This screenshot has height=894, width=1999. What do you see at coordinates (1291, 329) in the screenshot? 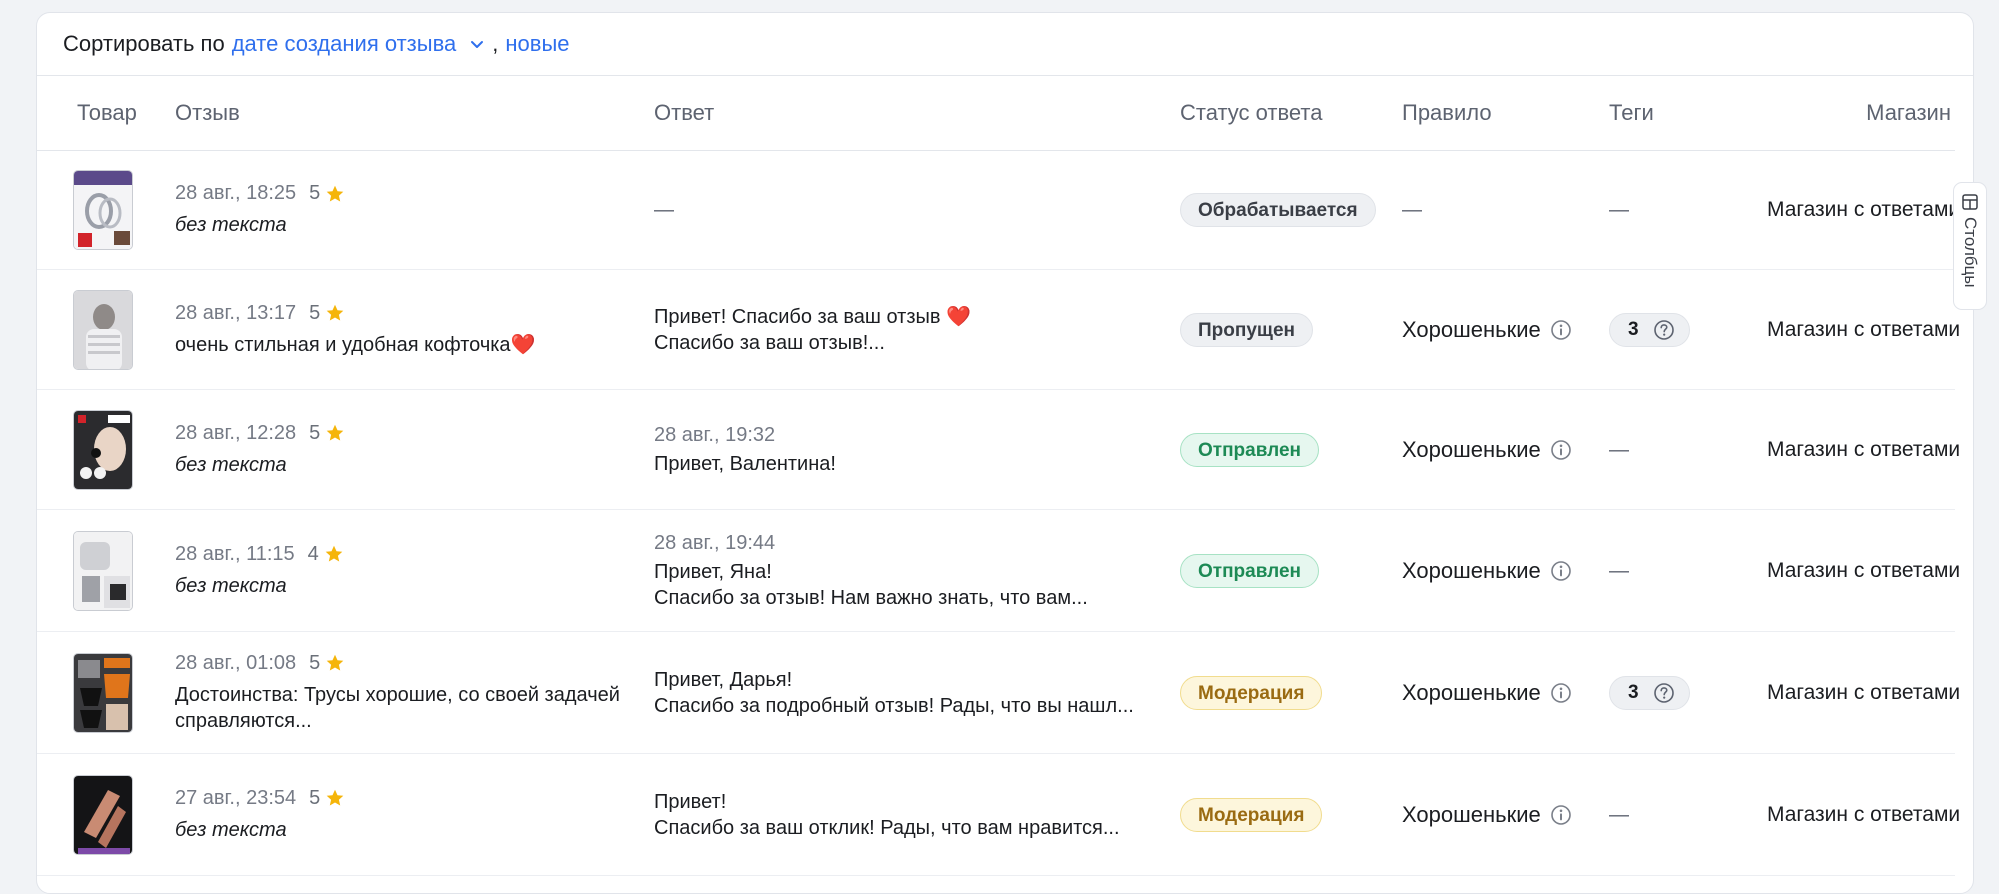
I see `status-cell: Пропущен` at bounding box center [1291, 329].